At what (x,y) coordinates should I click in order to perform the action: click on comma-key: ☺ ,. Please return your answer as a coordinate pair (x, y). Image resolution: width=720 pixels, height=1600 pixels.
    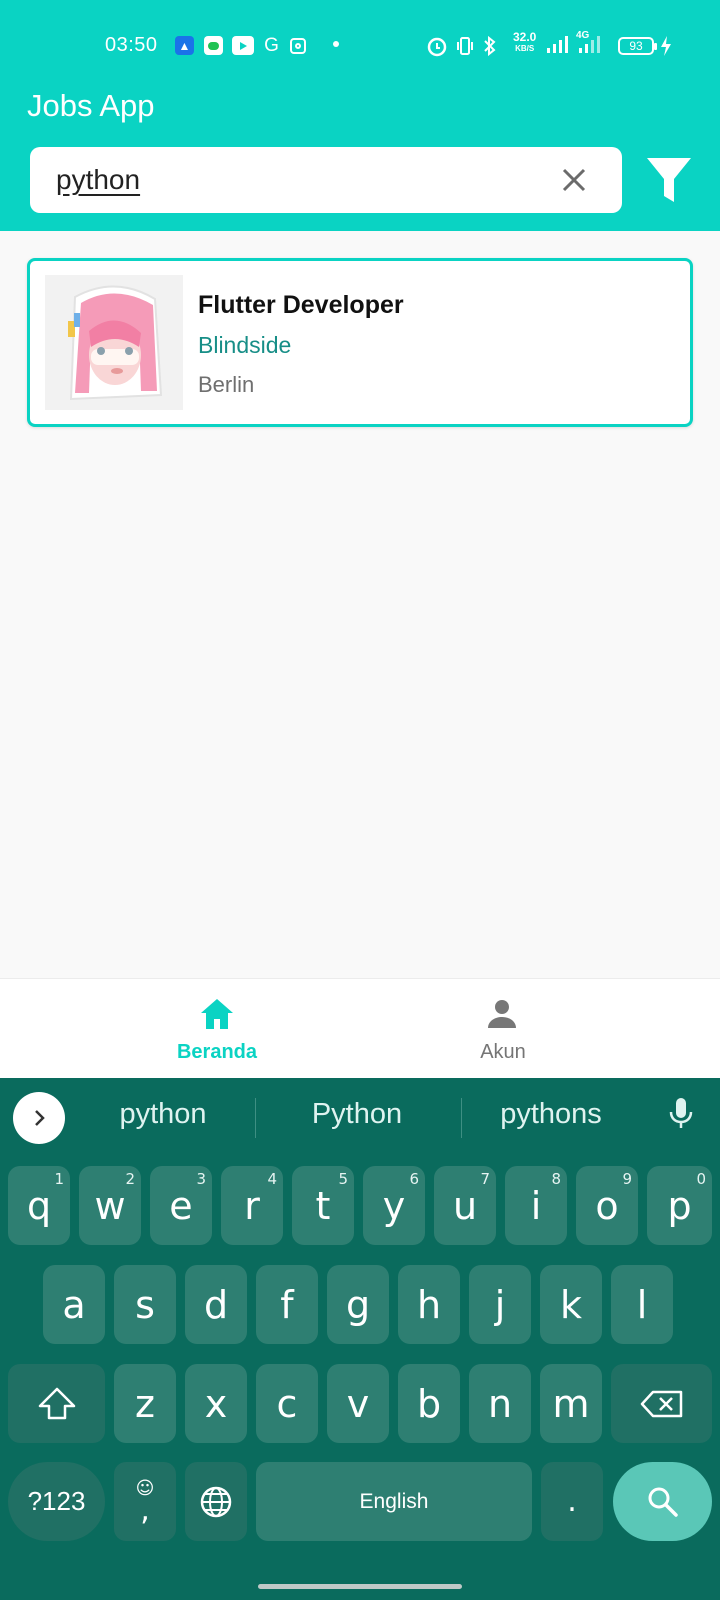
    Looking at the image, I should click on (145, 1501).